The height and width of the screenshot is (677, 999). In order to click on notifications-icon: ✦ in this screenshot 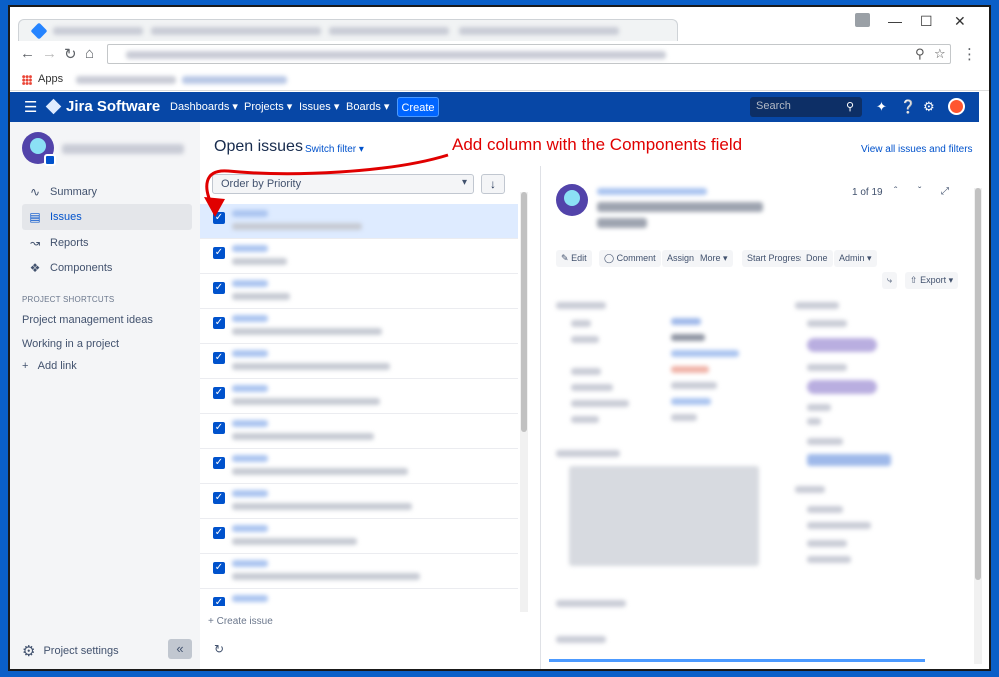, I will do `click(881, 107)`.